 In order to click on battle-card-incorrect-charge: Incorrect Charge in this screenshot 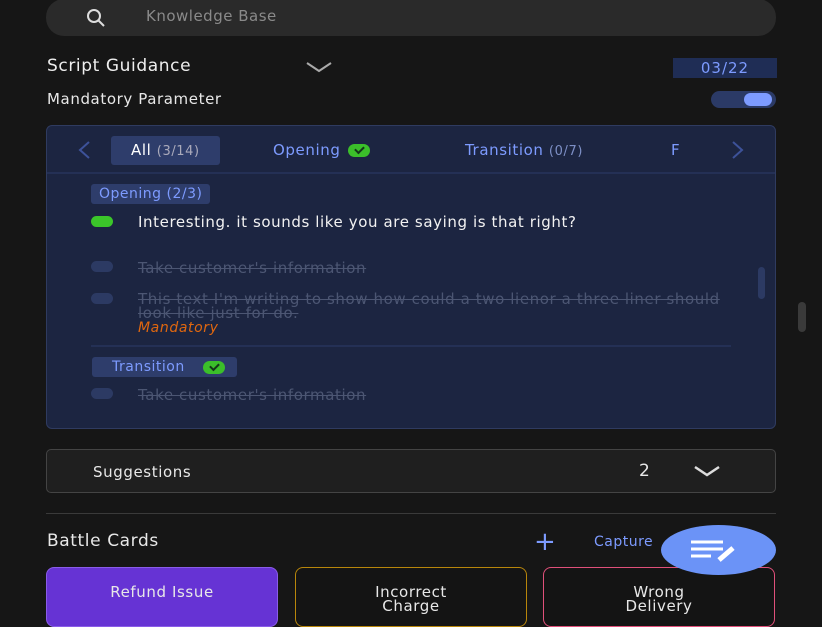, I will do `click(411, 597)`.